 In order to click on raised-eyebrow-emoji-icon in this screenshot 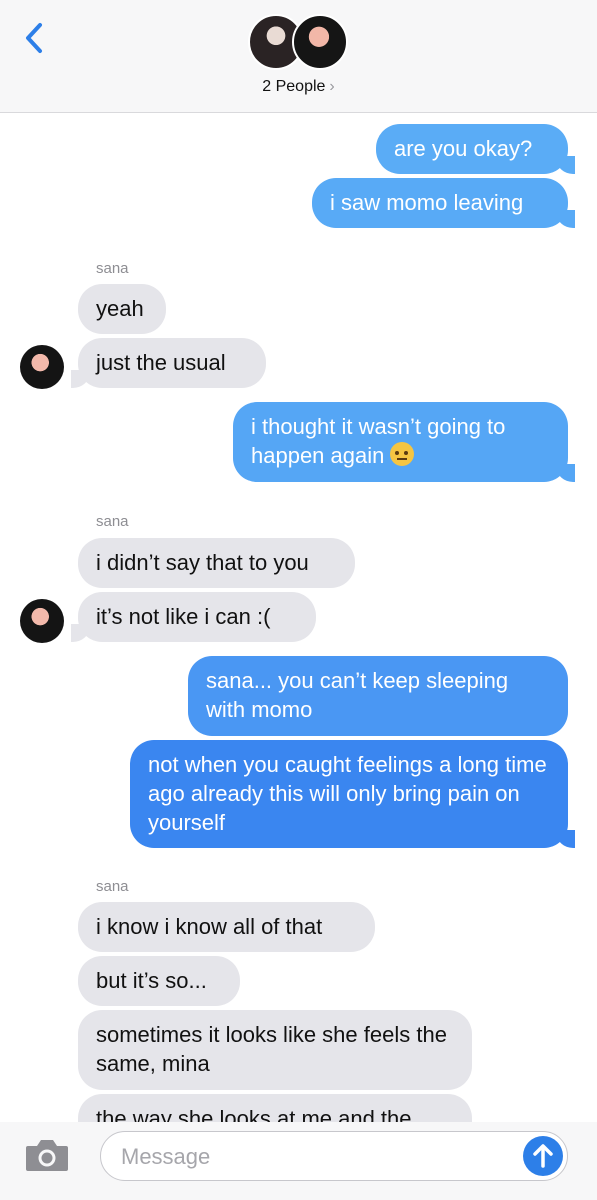, I will do `click(402, 454)`.